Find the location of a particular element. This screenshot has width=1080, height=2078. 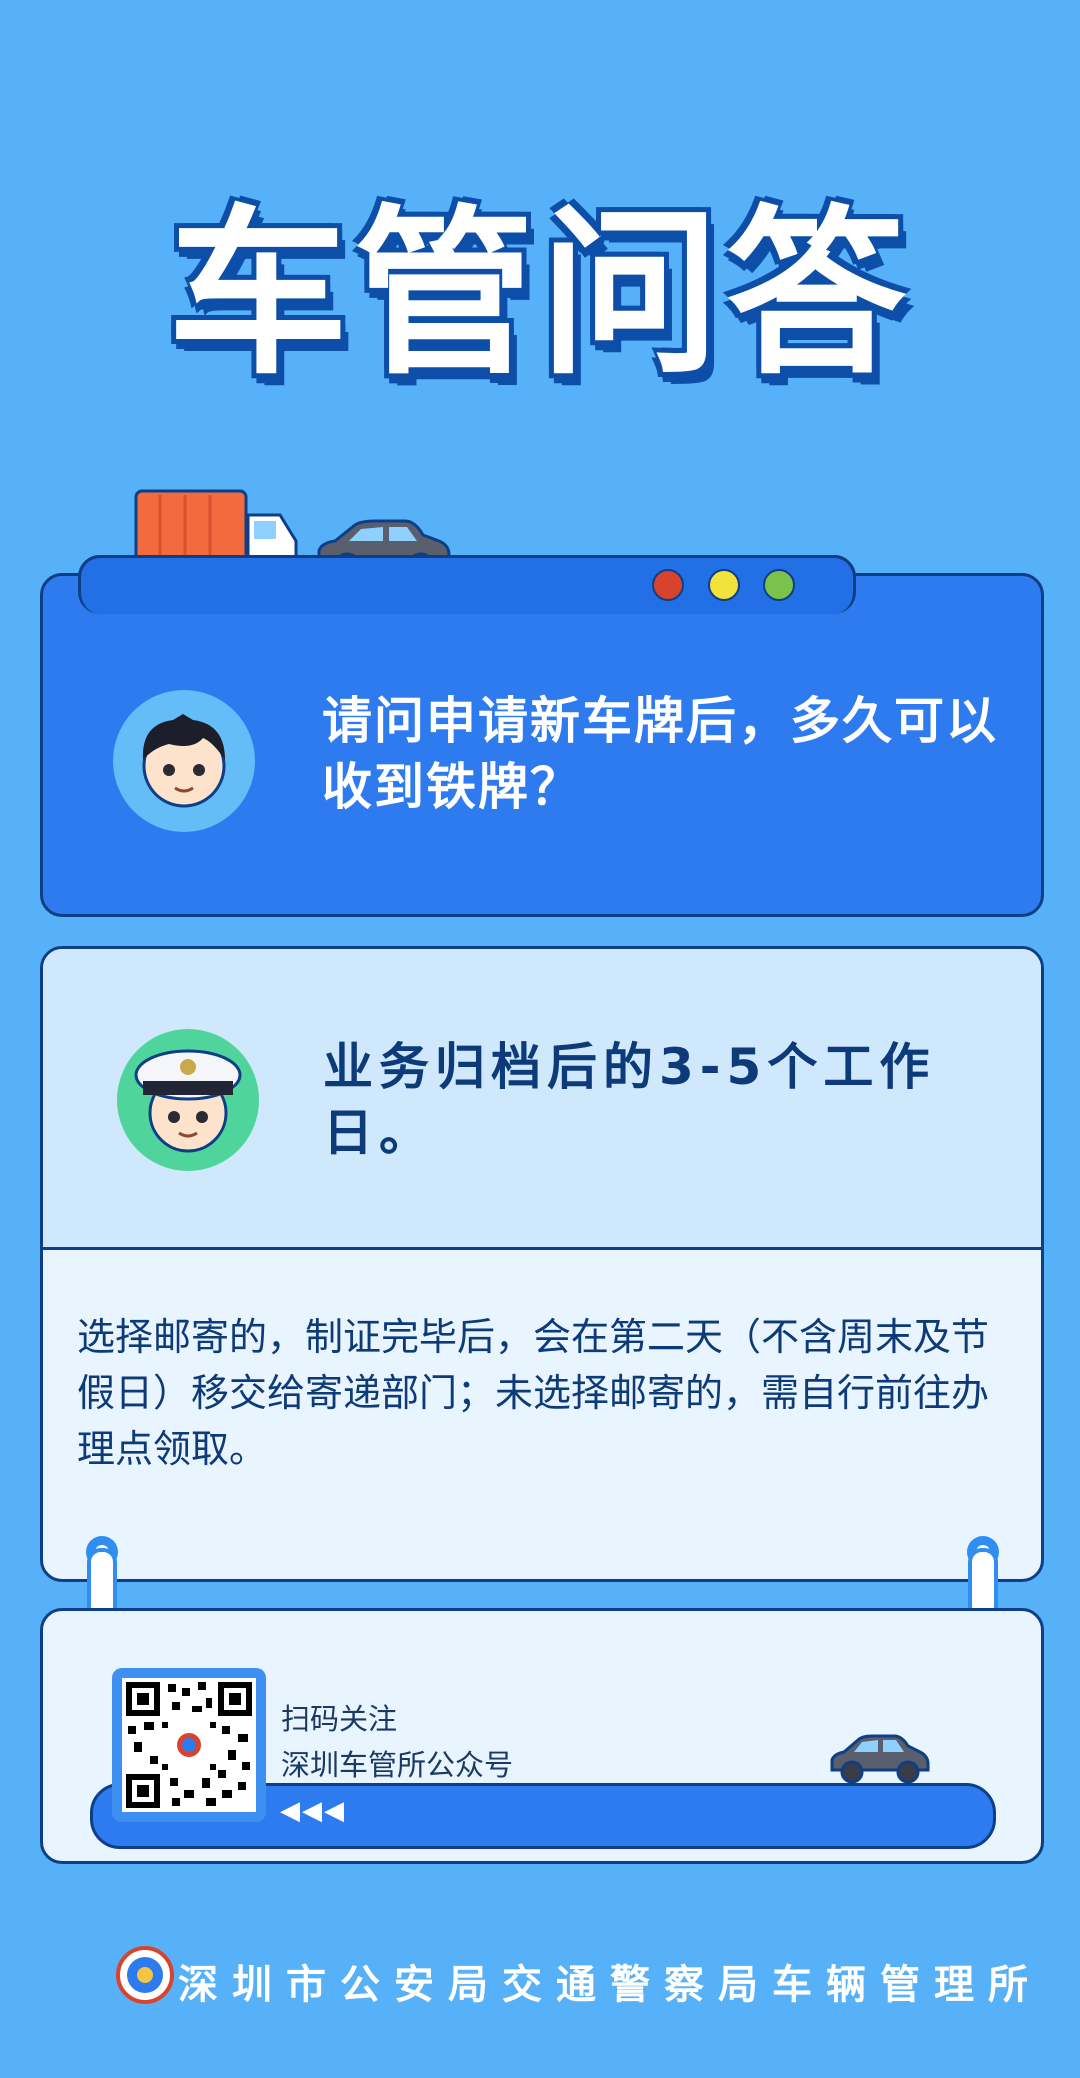

answer-headline: 业务归档后的3-5个工作日。 is located at coordinates (629, 1100).